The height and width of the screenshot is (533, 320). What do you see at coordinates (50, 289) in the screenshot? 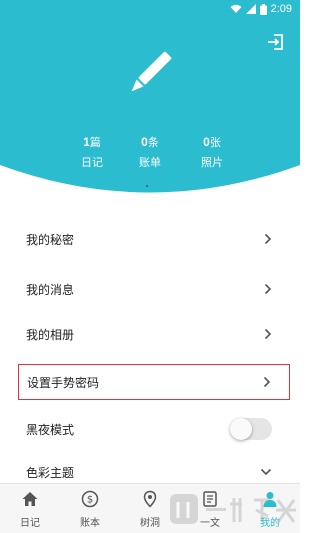
I see `menu-item-label: 我的消息` at bounding box center [50, 289].